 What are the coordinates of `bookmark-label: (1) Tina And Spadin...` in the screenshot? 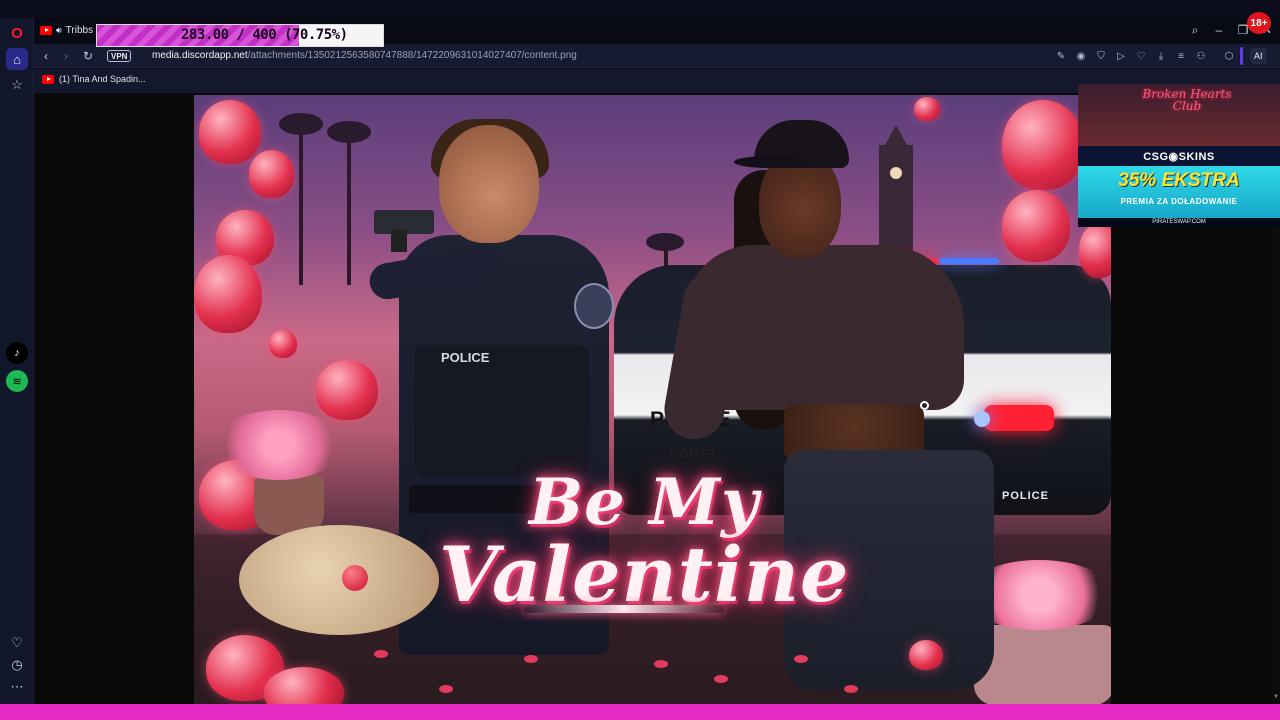 It's located at (102, 79).